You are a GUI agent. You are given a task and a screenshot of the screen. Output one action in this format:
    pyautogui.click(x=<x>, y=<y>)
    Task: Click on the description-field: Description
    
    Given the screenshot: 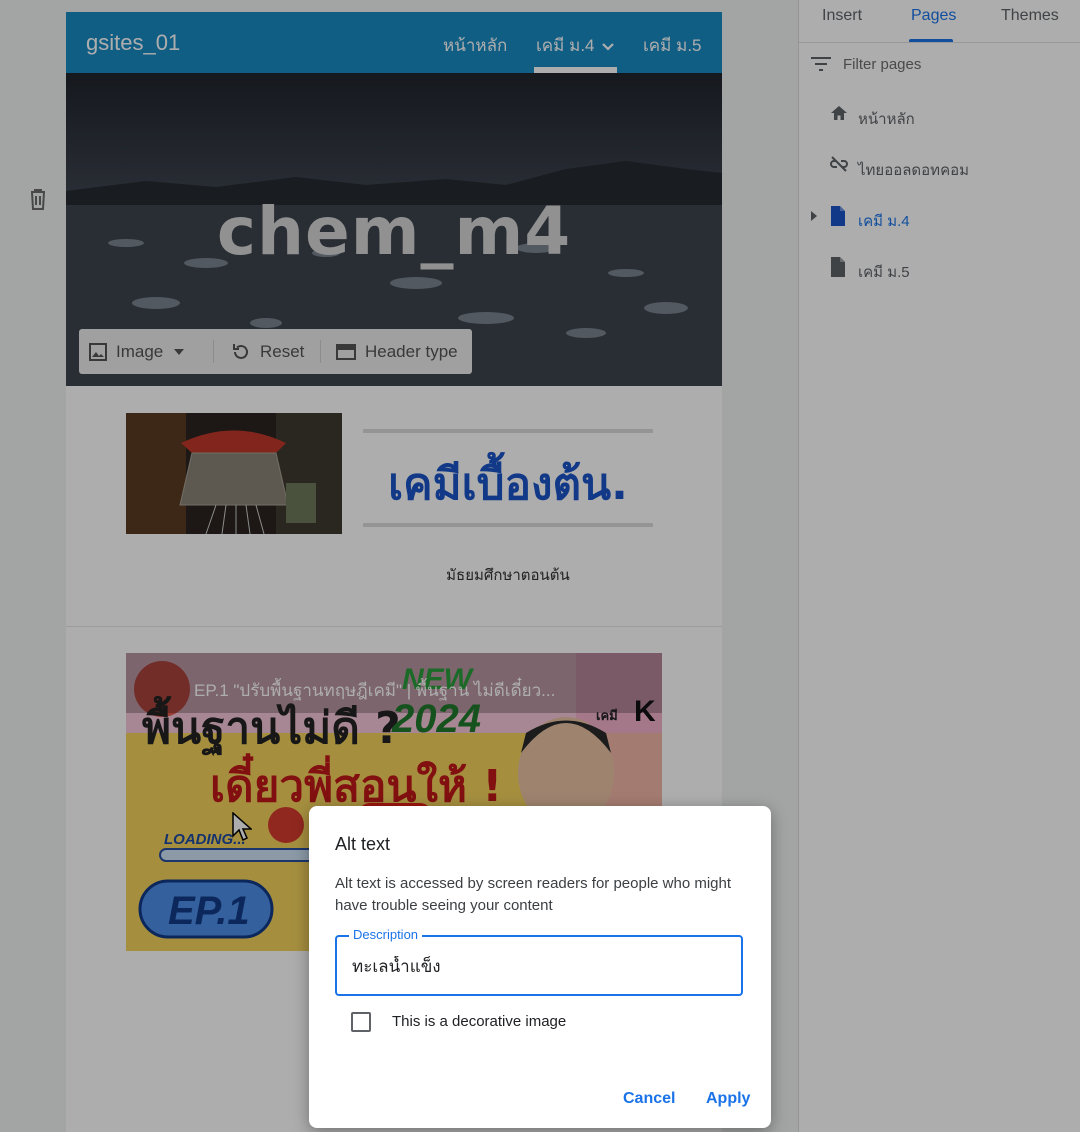 What is the action you would take?
    pyautogui.click(x=539, y=961)
    